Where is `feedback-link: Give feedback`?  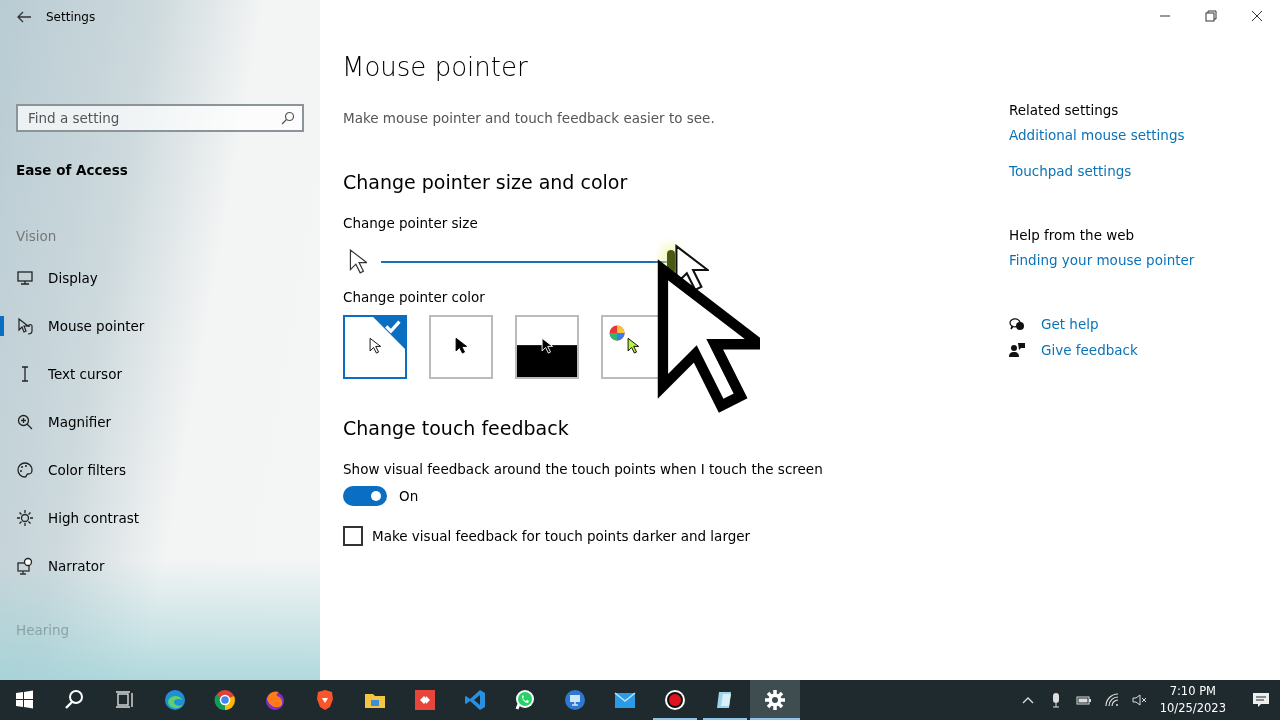
feedback-link: Give feedback is located at coordinates (1089, 350).